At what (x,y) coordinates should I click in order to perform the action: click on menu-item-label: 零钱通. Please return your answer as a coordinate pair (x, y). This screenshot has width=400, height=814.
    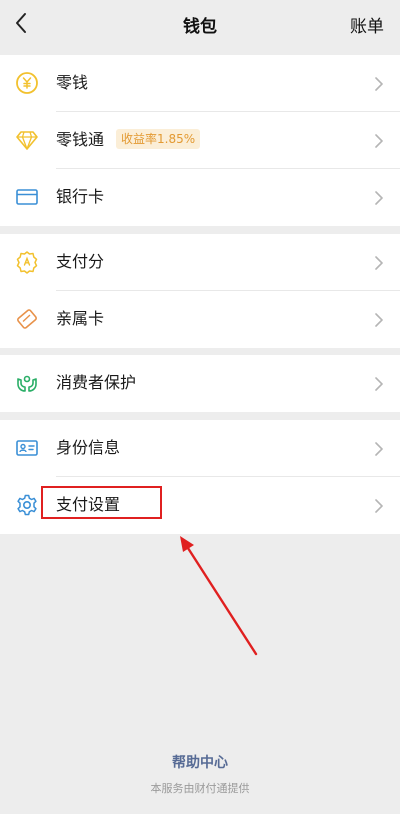
    Looking at the image, I should click on (80, 139).